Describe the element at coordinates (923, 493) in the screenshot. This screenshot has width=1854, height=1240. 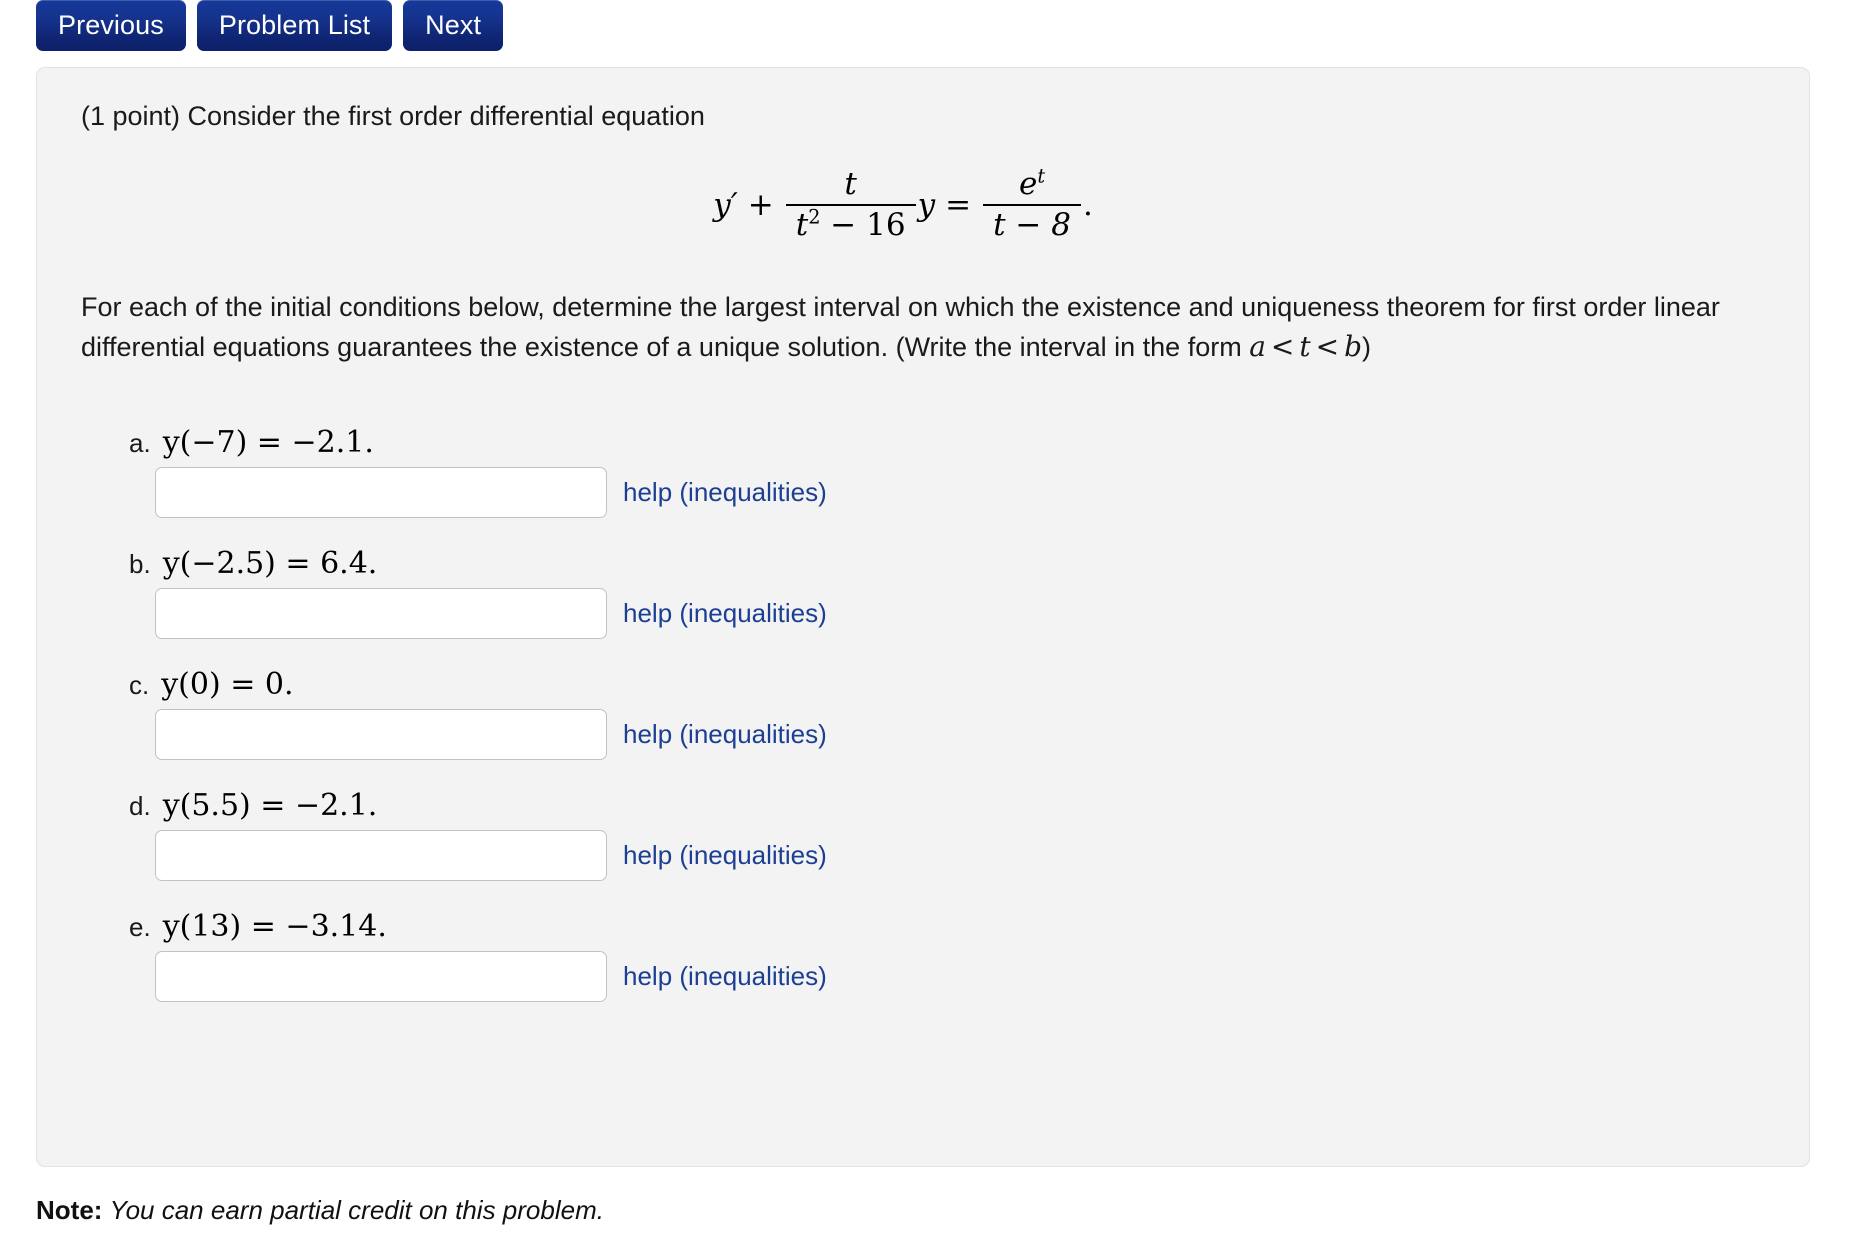
I see `answer-row-a: help (inequalities)` at that location.